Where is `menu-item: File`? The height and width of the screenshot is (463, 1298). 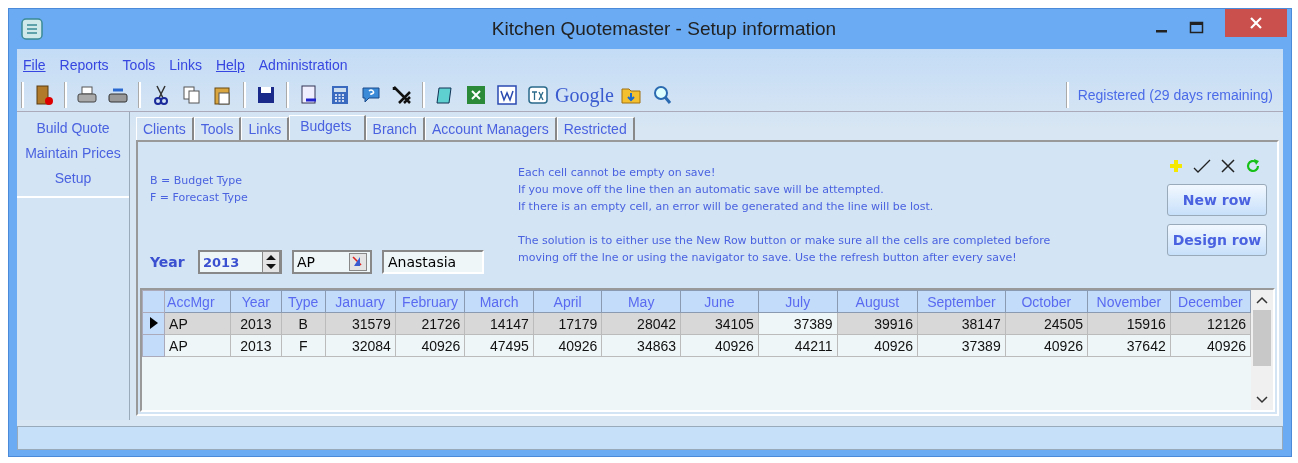
menu-item: File is located at coordinates (34, 66).